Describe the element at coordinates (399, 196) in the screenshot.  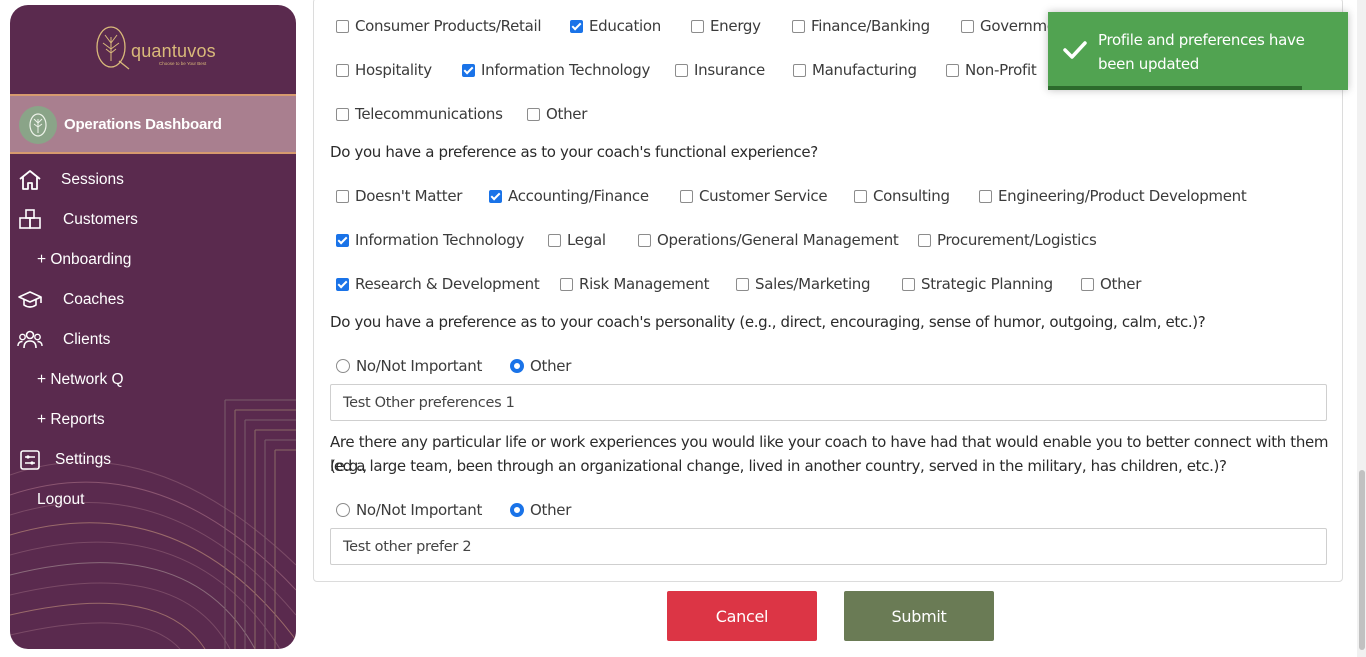
I see `functional-option-doesnt-matter: Doesn't Matter` at that location.